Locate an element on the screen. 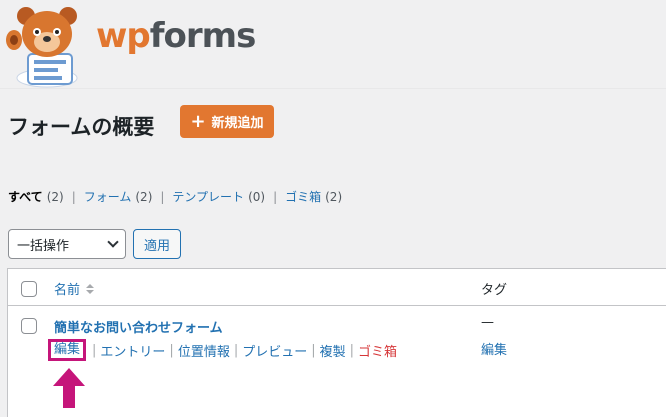 Image resolution: width=666 pixels, height=417 pixels. tag-value: — is located at coordinates (487, 322).